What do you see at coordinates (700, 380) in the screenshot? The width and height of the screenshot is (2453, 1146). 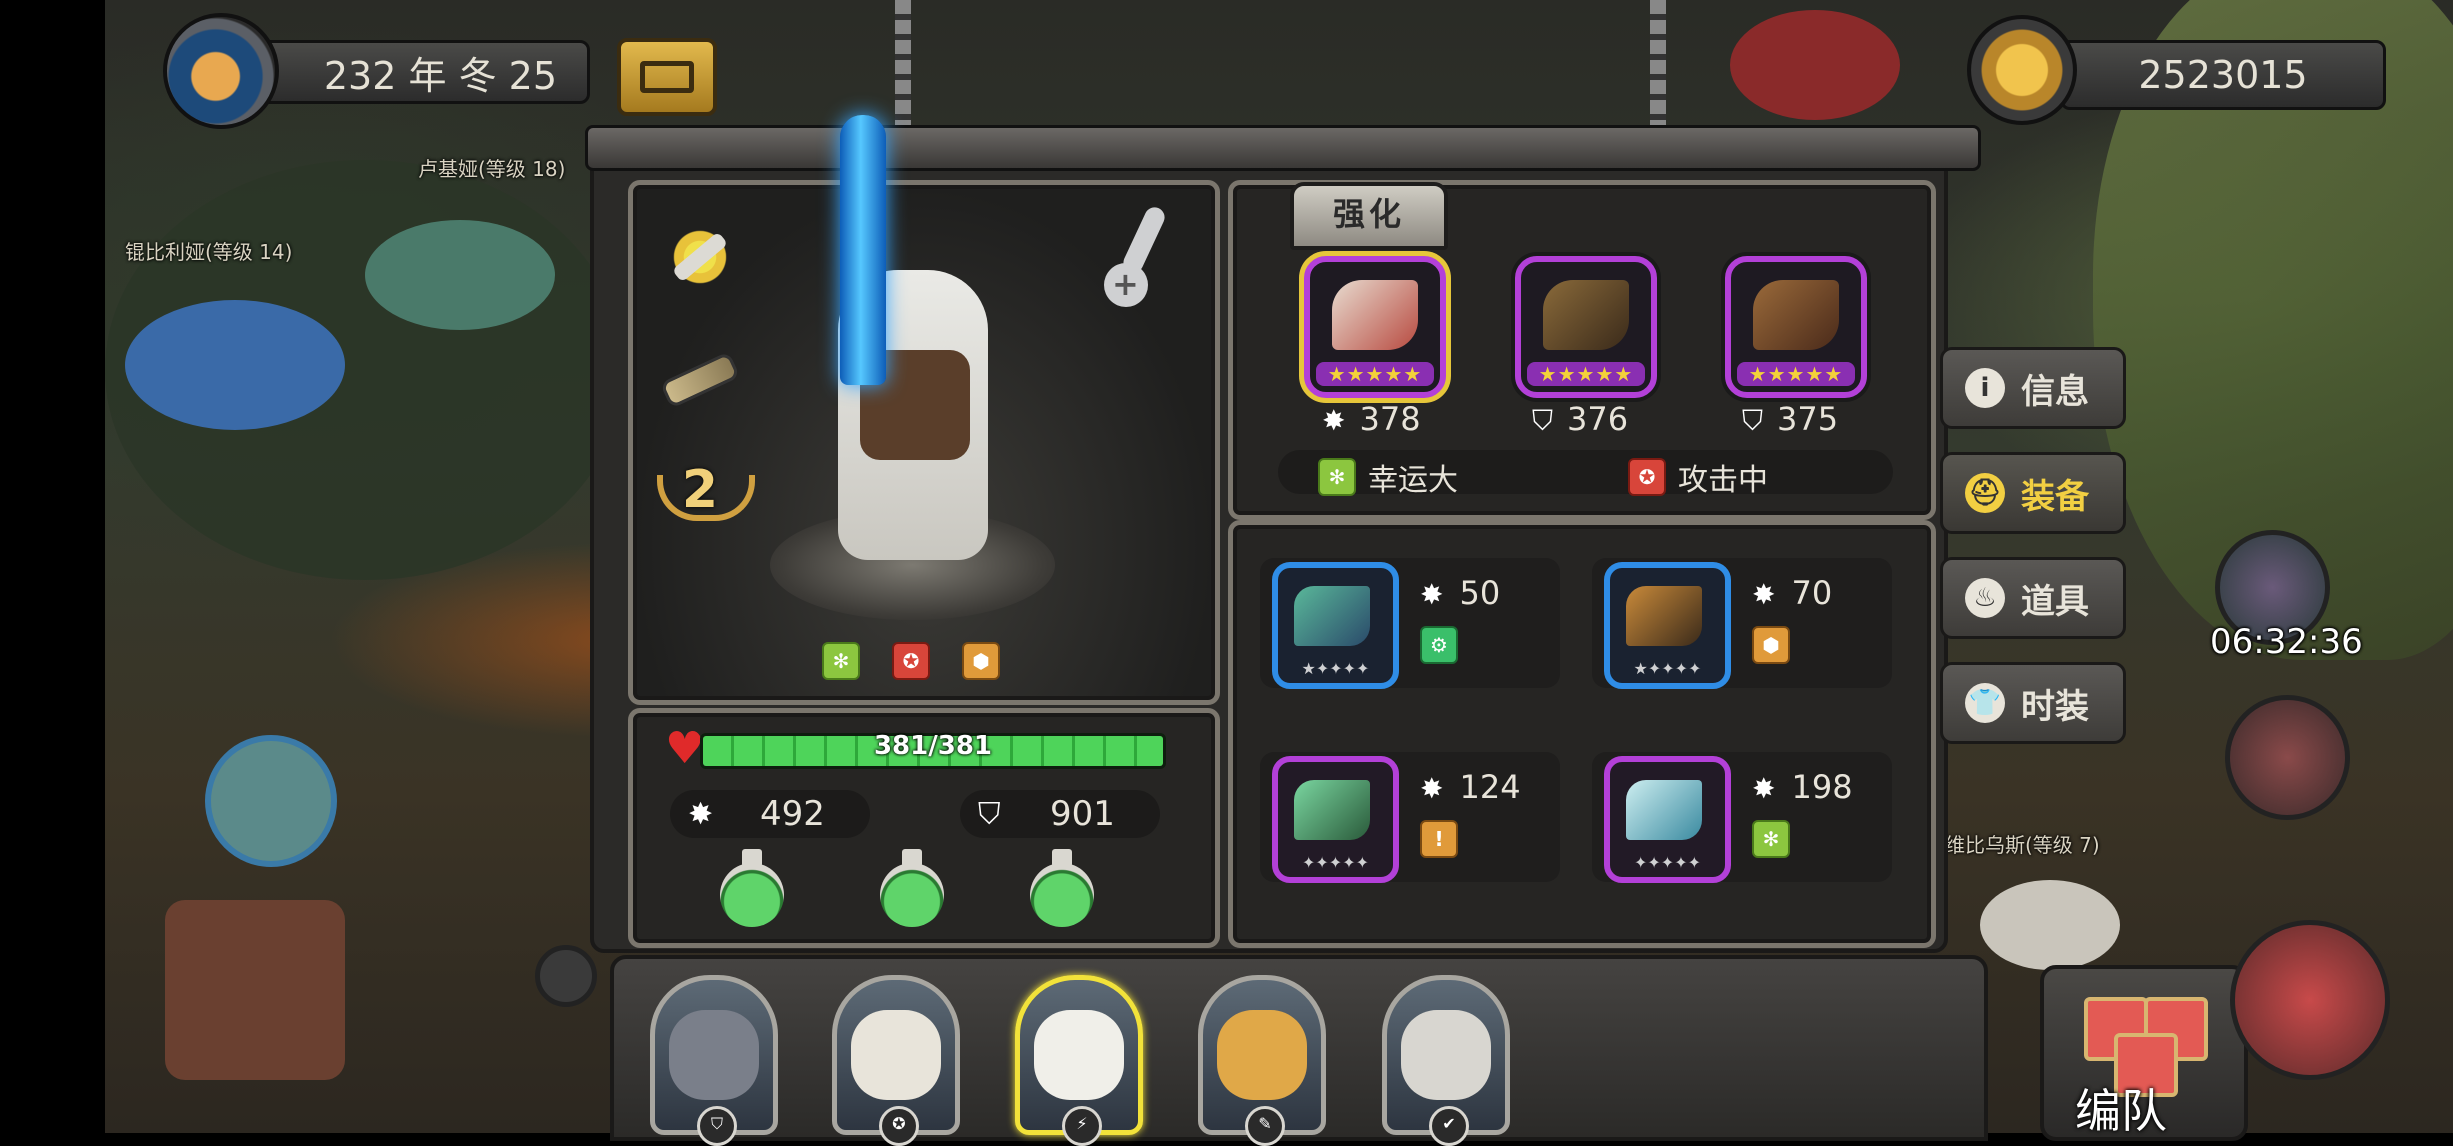 I see `telescope-icon` at bounding box center [700, 380].